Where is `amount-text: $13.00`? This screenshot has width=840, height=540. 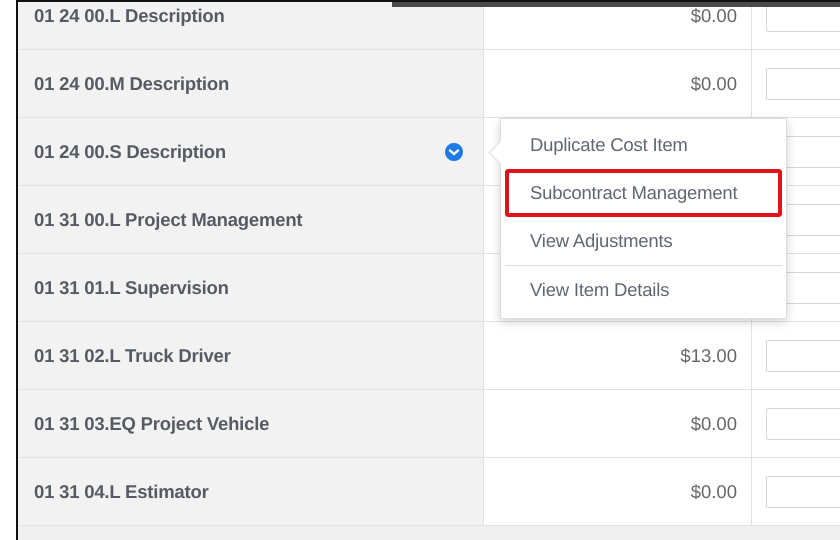
amount-text: $13.00 is located at coordinates (708, 355).